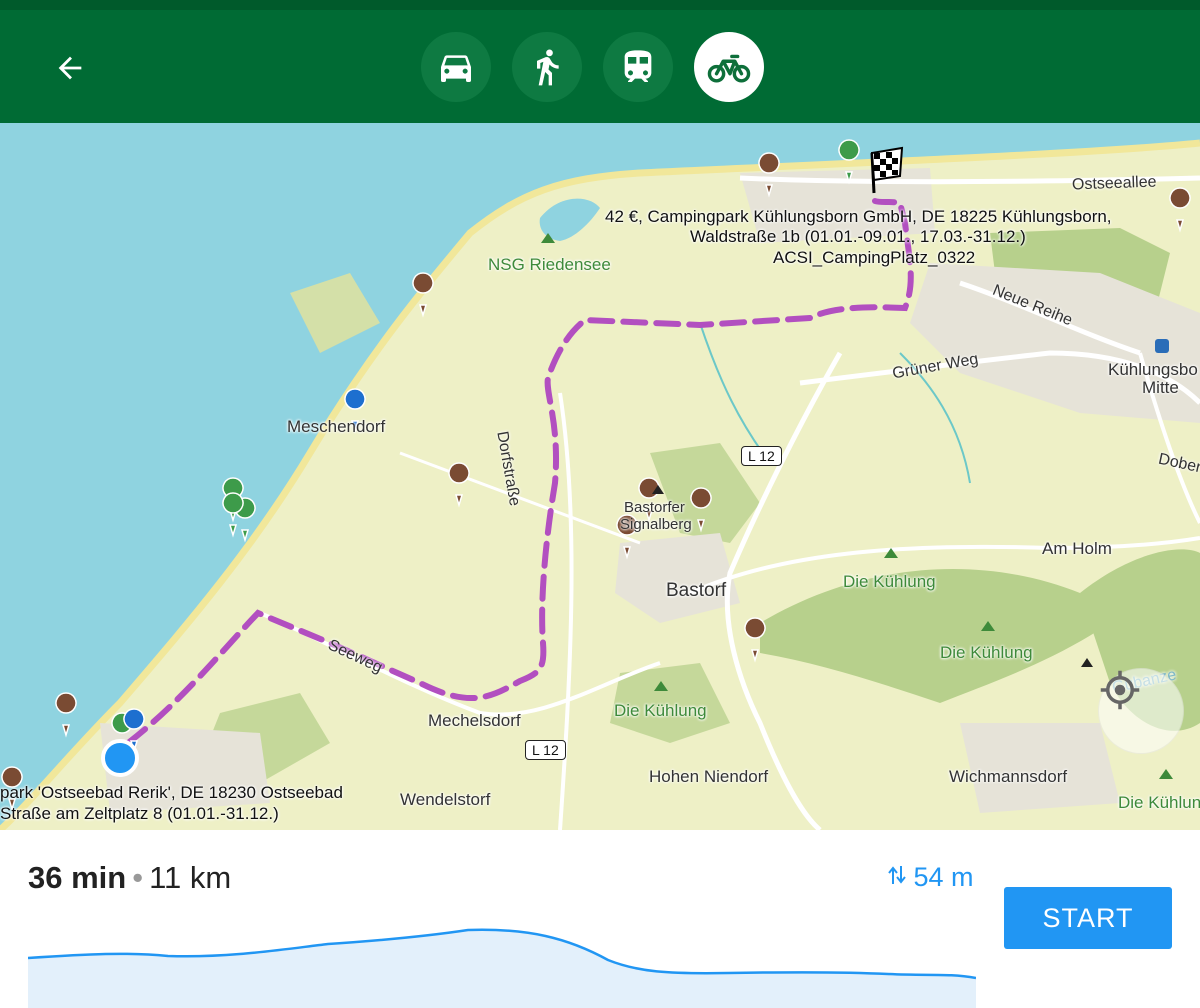 Image resolution: width=1200 pixels, height=1008 pixels. I want to click on place-mechelsdorf: Mechelsdorf, so click(474, 720).